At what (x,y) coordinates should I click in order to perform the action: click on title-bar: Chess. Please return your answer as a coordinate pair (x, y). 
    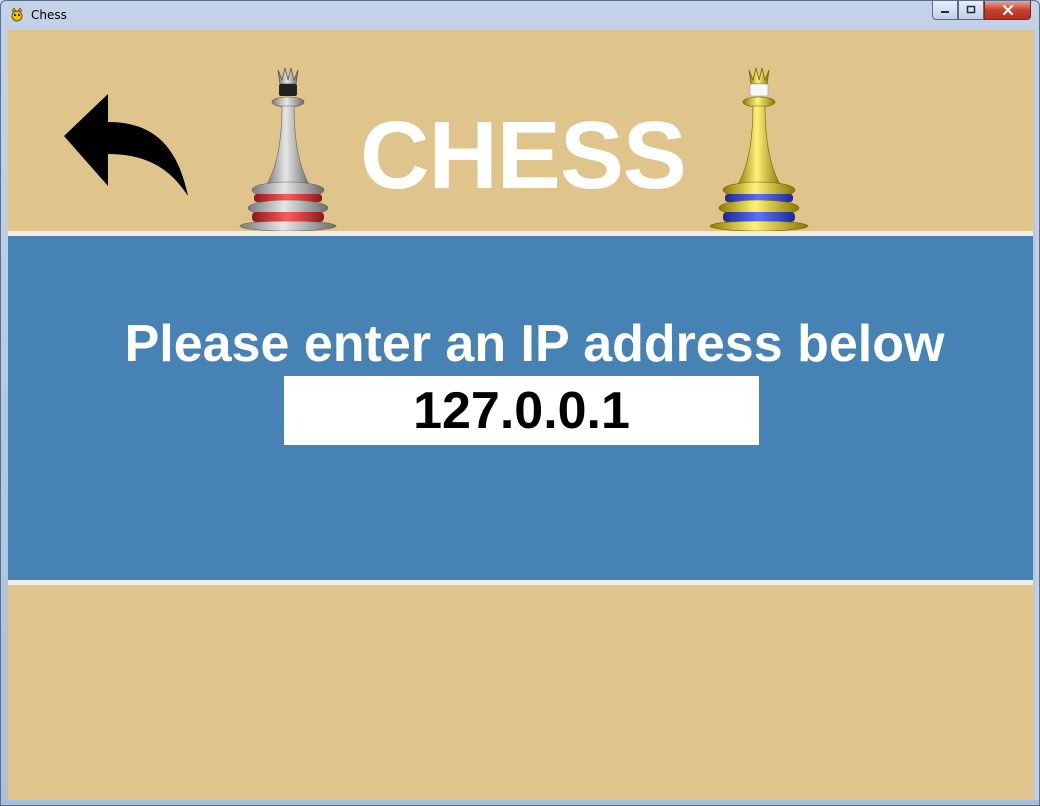
    Looking at the image, I should click on (520, 15).